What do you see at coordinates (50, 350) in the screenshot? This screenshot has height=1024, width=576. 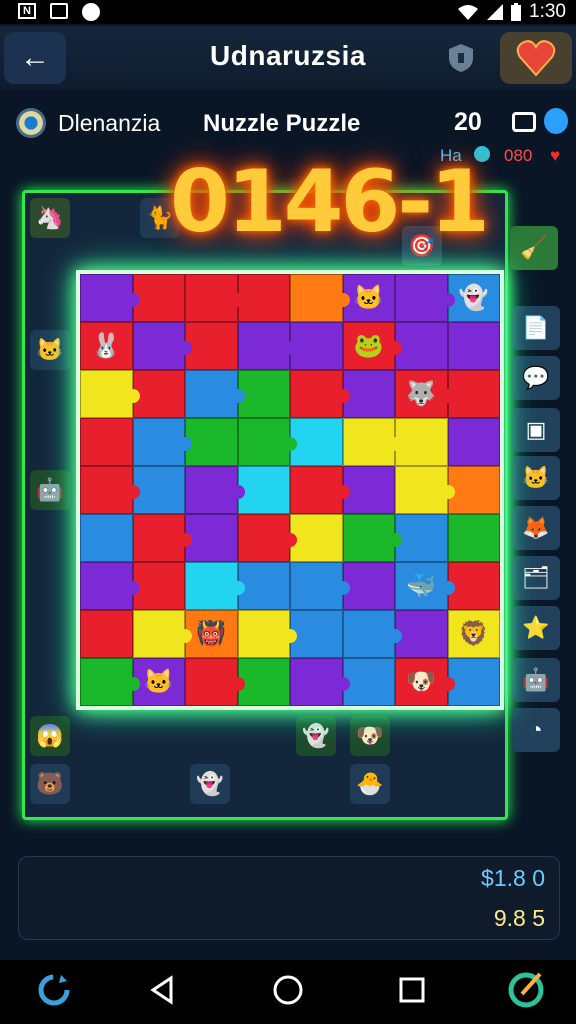 I see `creature-tile: 🐱` at bounding box center [50, 350].